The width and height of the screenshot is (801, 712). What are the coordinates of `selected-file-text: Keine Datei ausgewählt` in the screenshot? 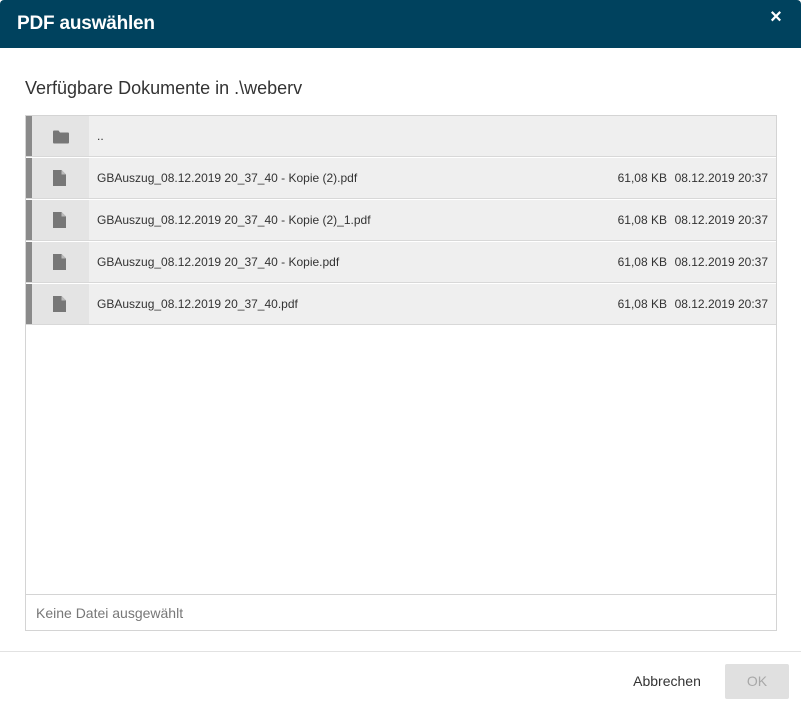 It's located at (110, 613).